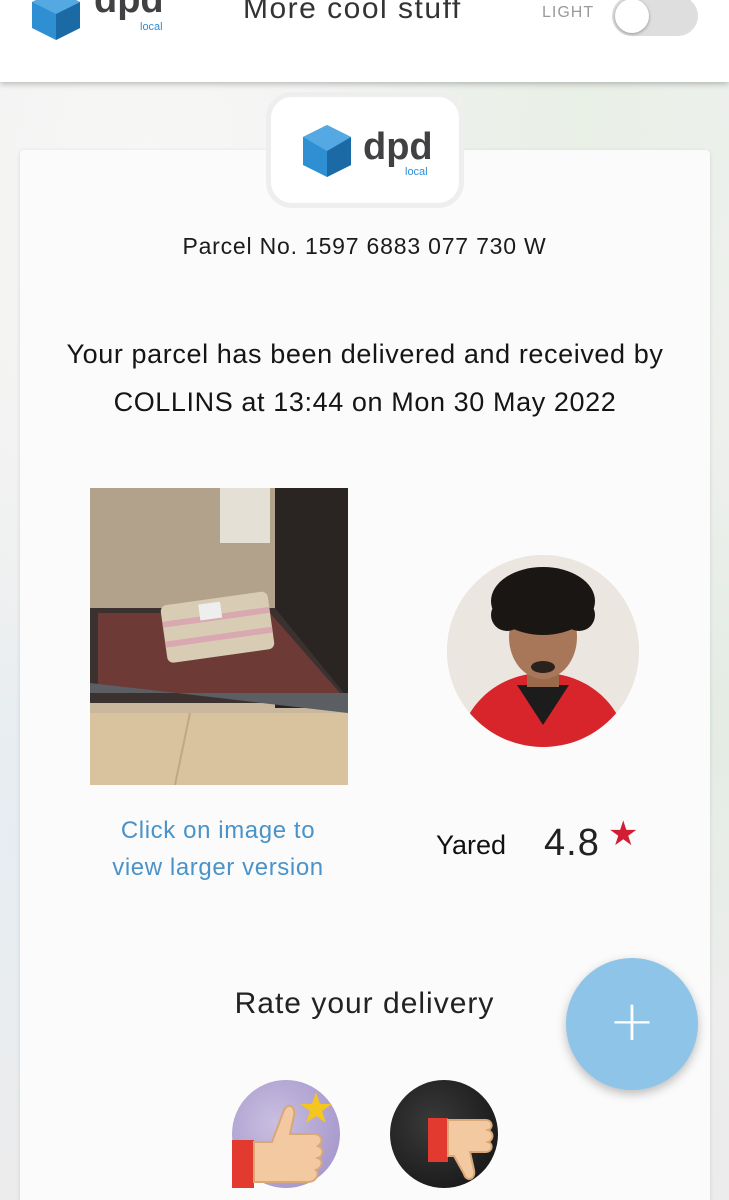  I want to click on add-button: +, so click(632, 1024).